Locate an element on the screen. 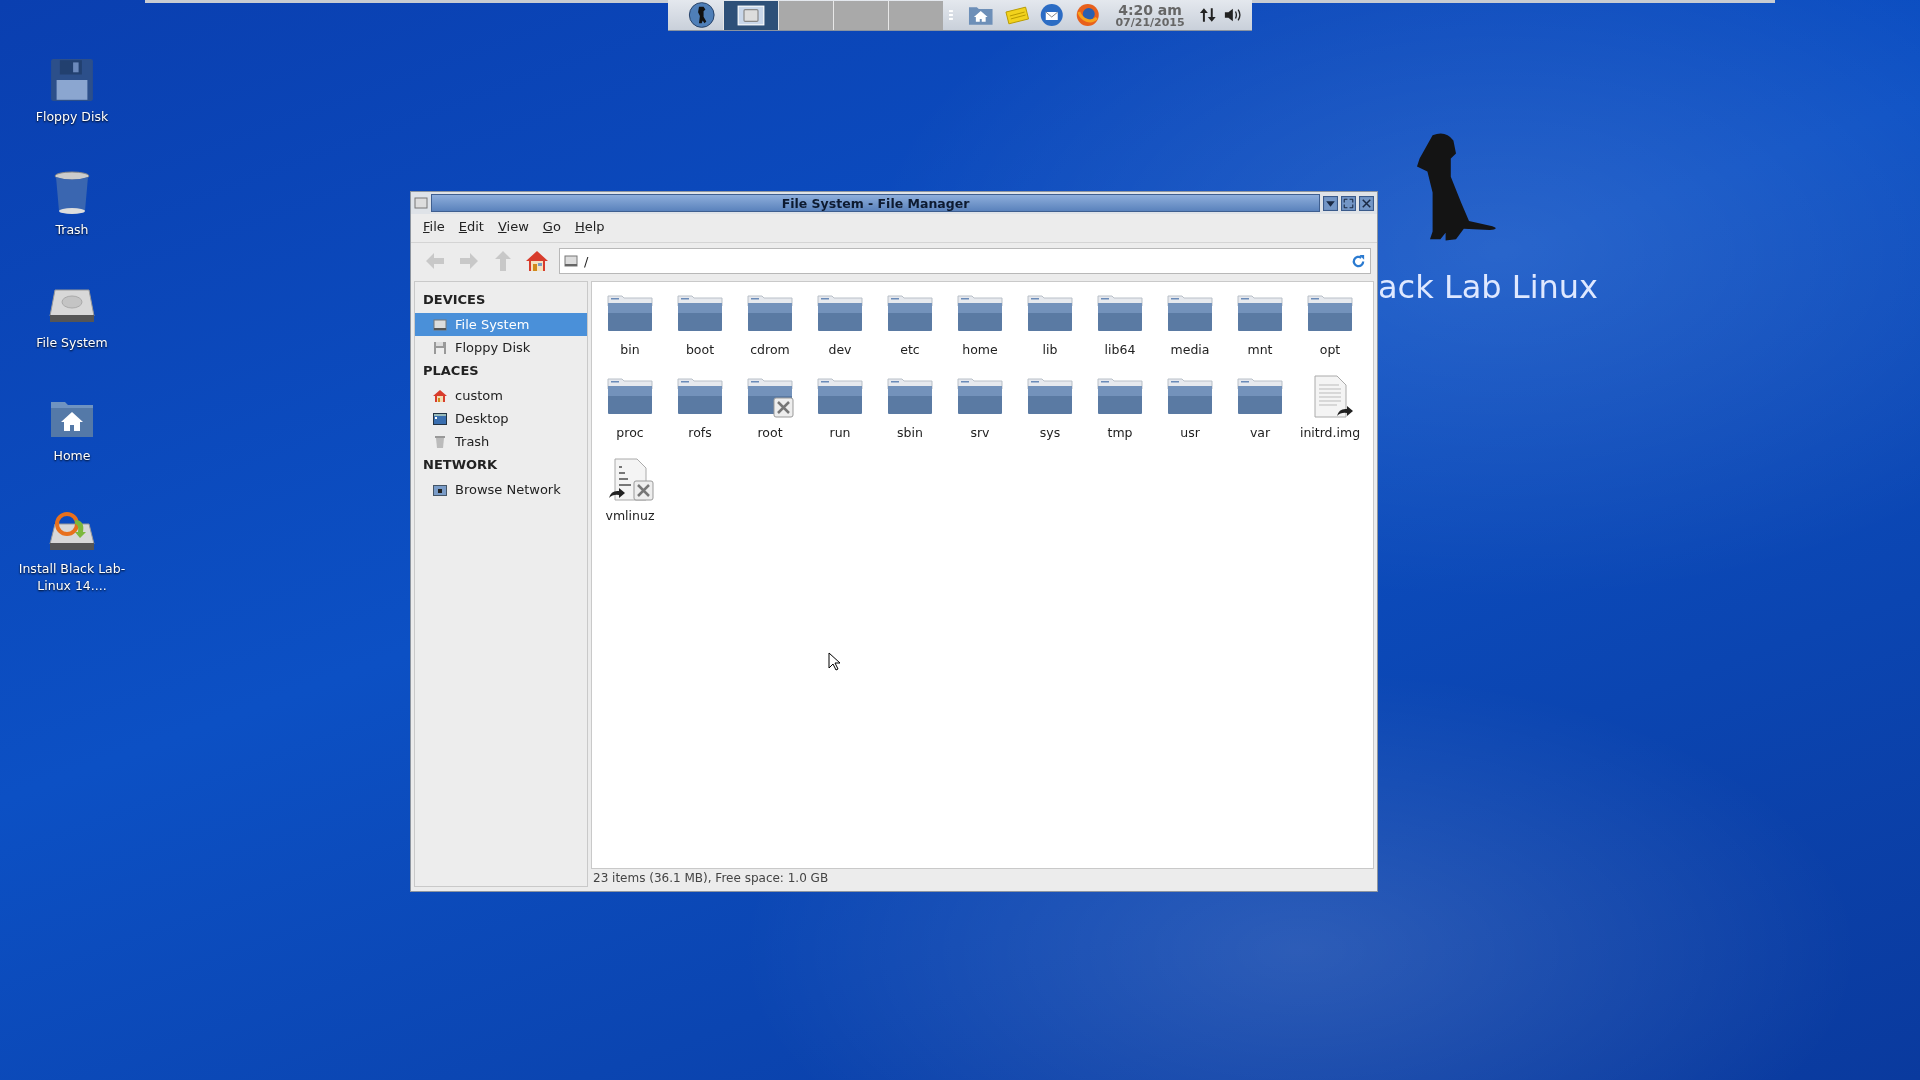  directory-entry: opt is located at coordinates (1330, 333).